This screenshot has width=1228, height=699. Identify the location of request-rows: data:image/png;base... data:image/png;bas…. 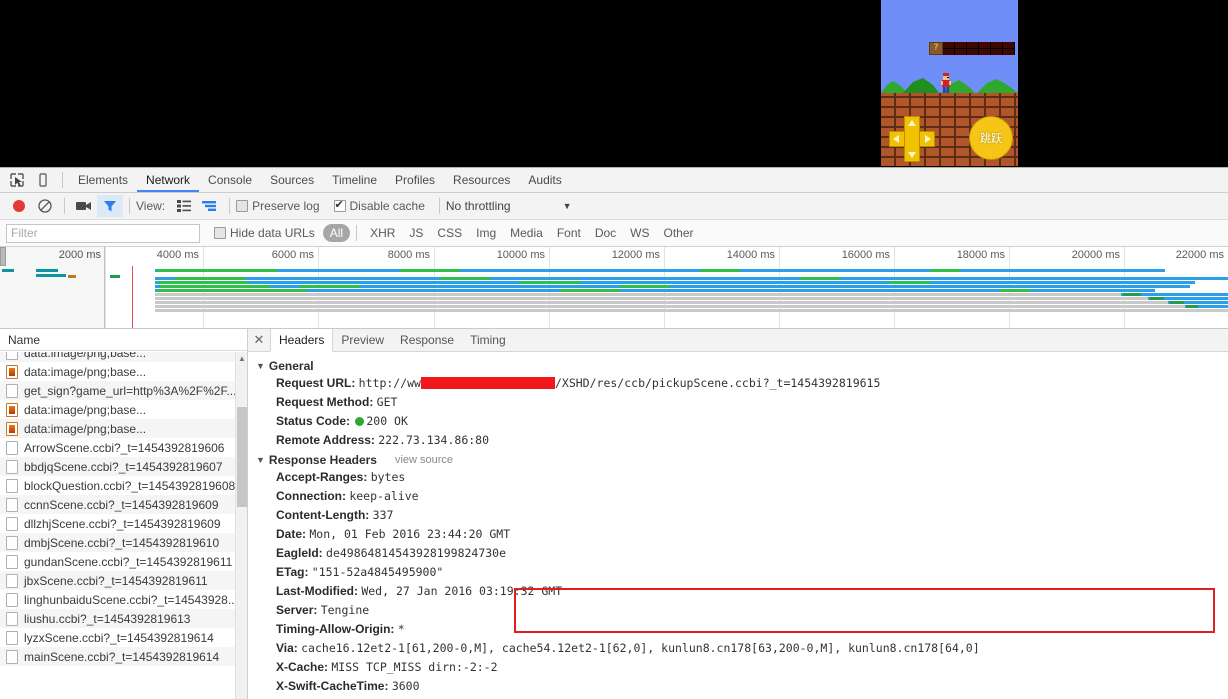
(123, 525).